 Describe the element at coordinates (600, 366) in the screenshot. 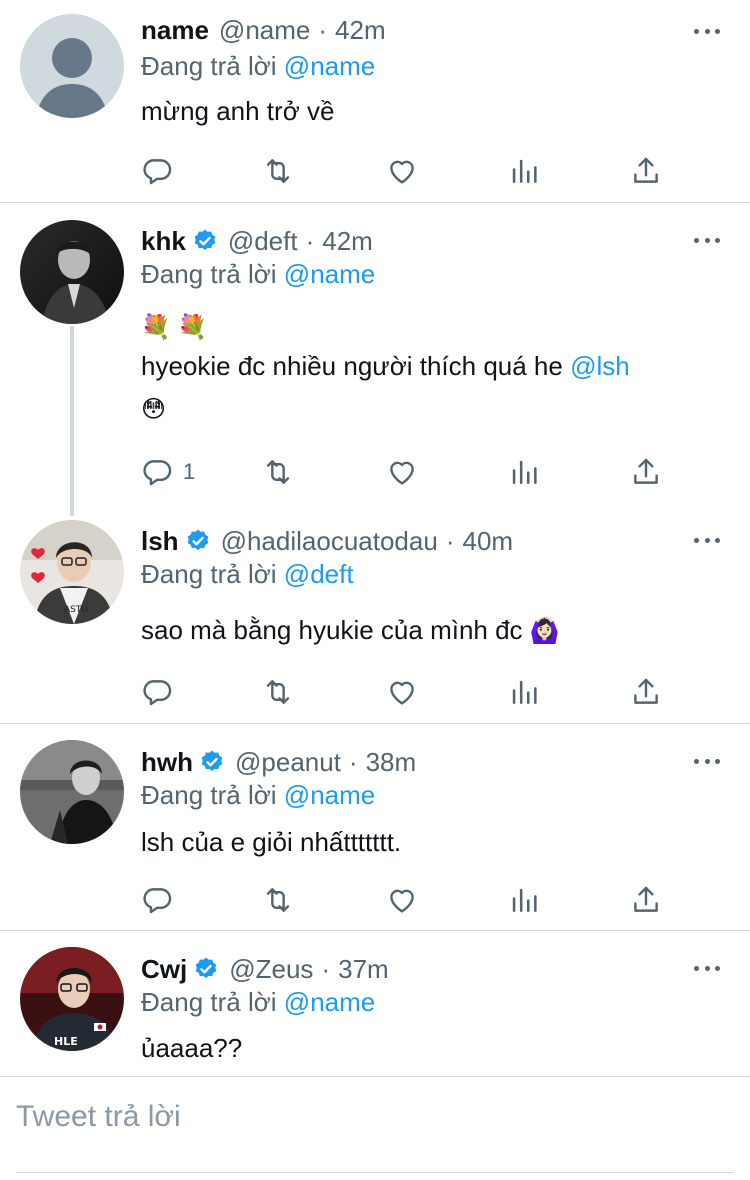

I see `tweet-mention: @lsh` at that location.